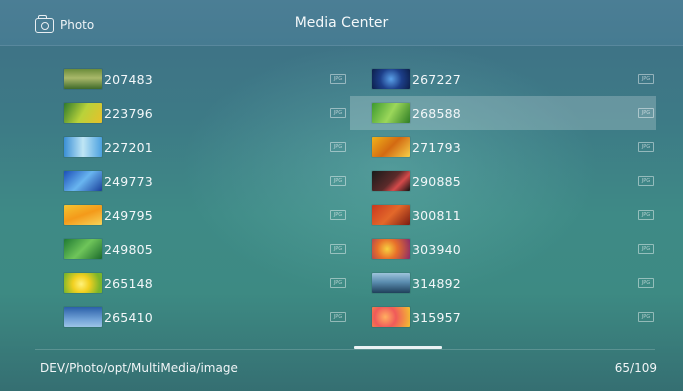 This screenshot has width=683, height=391. I want to click on file-row: 249795 JPG, so click(193, 215).